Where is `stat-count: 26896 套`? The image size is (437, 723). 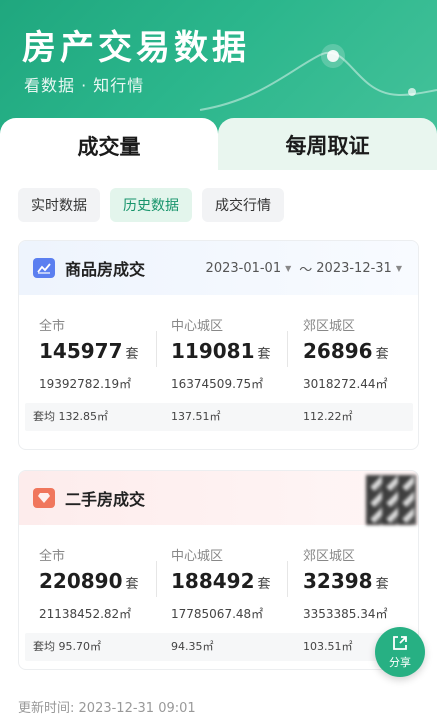
stat-count: 26896 套 is located at coordinates (346, 351).